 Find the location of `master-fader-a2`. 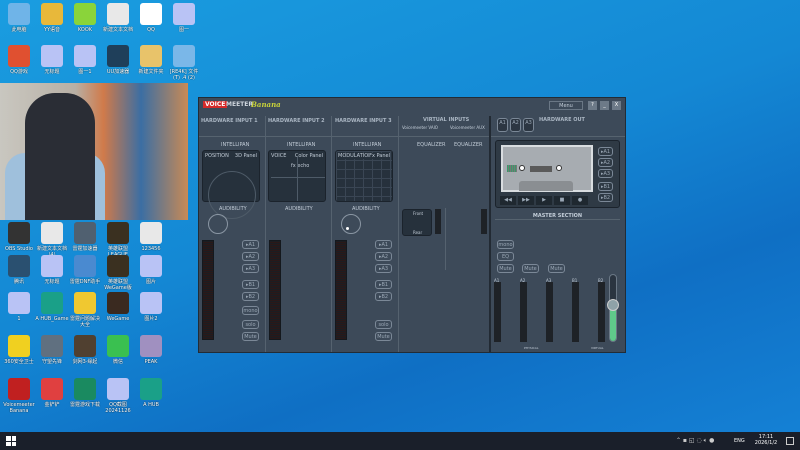

master-fader-a2 is located at coordinates (523, 312).